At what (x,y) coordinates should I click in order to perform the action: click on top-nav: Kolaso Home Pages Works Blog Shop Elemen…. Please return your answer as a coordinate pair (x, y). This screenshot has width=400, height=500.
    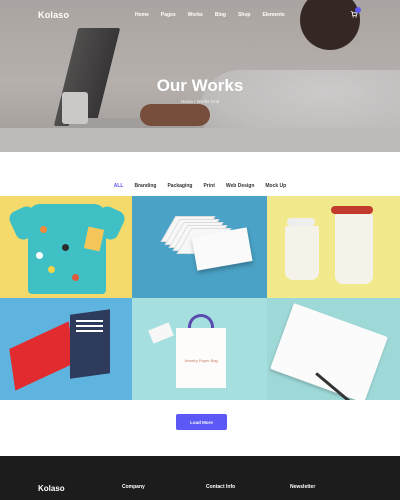
    Looking at the image, I should click on (200, 15).